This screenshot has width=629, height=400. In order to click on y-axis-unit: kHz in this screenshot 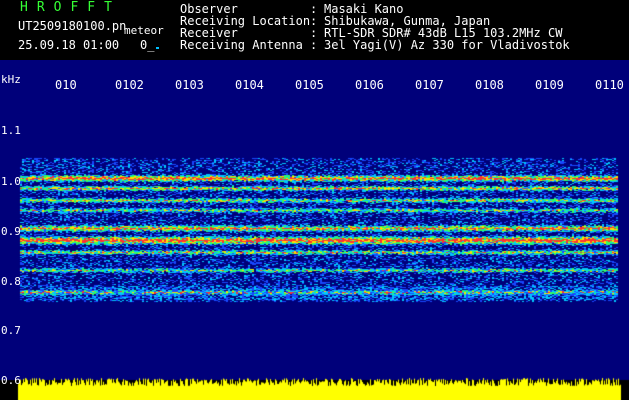, I will do `click(11, 79)`.